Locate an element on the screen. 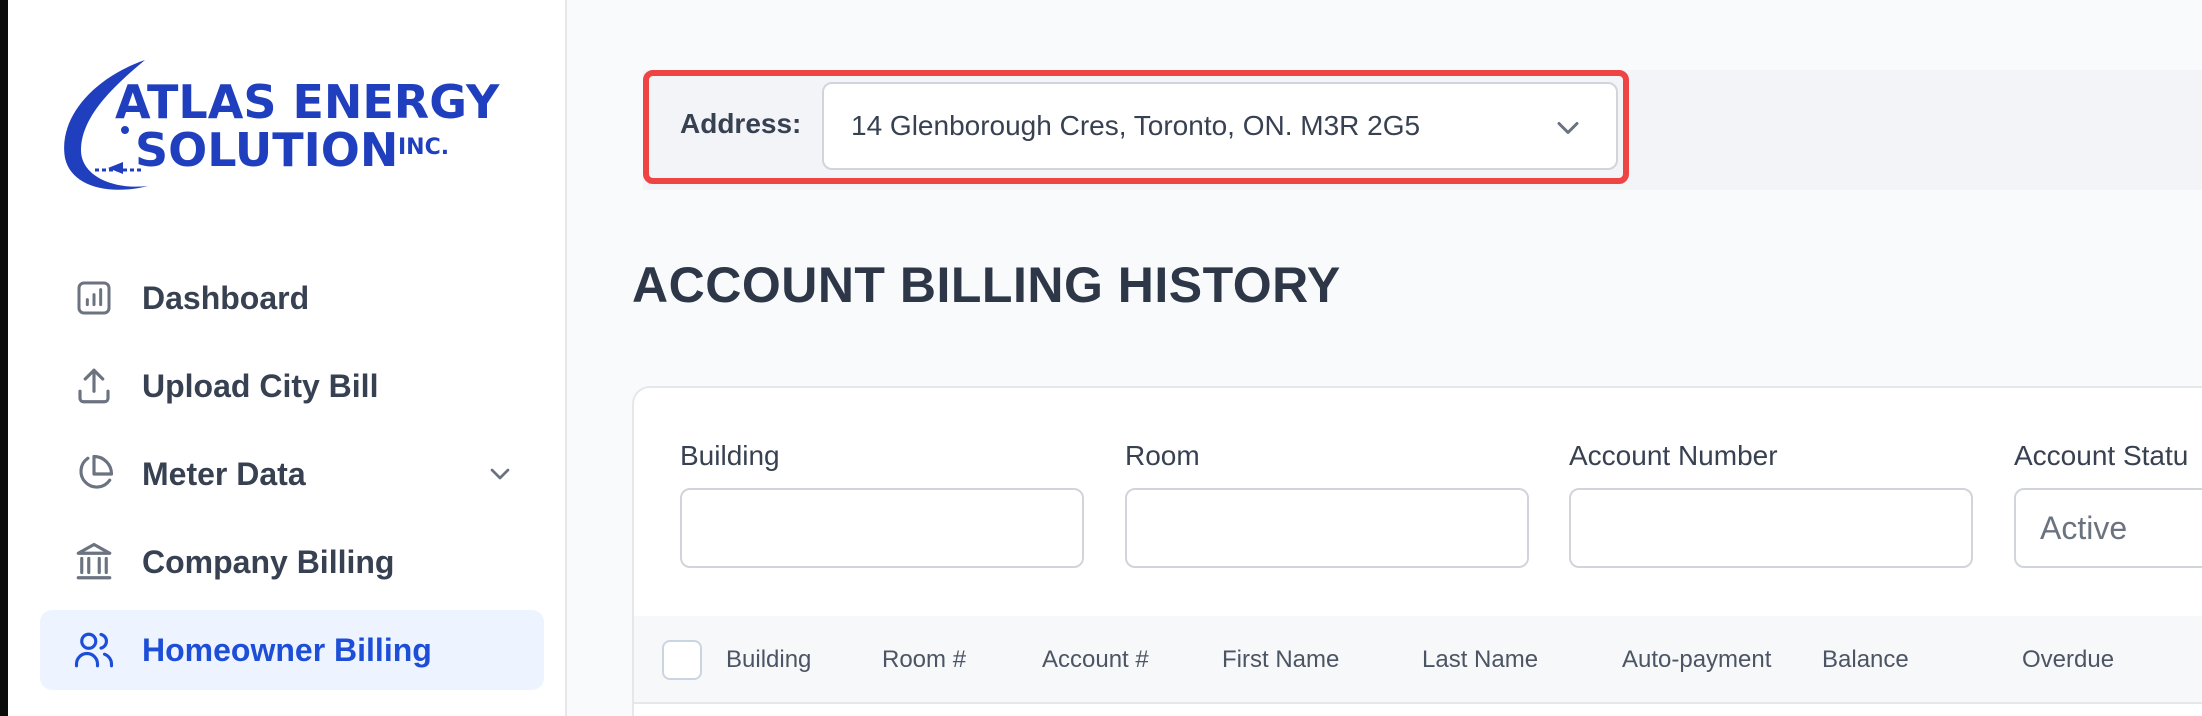  window-edge is located at coordinates (4, 358).